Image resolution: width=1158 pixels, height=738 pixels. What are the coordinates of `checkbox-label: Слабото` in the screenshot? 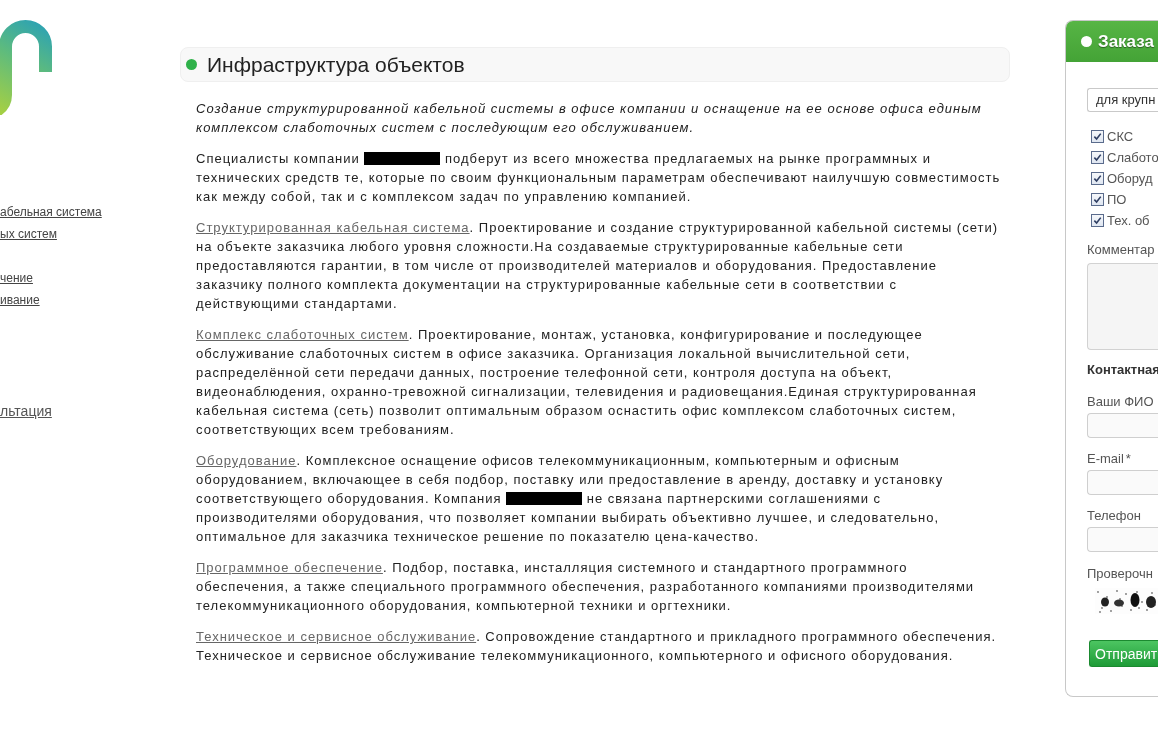 It's located at (1132, 157).